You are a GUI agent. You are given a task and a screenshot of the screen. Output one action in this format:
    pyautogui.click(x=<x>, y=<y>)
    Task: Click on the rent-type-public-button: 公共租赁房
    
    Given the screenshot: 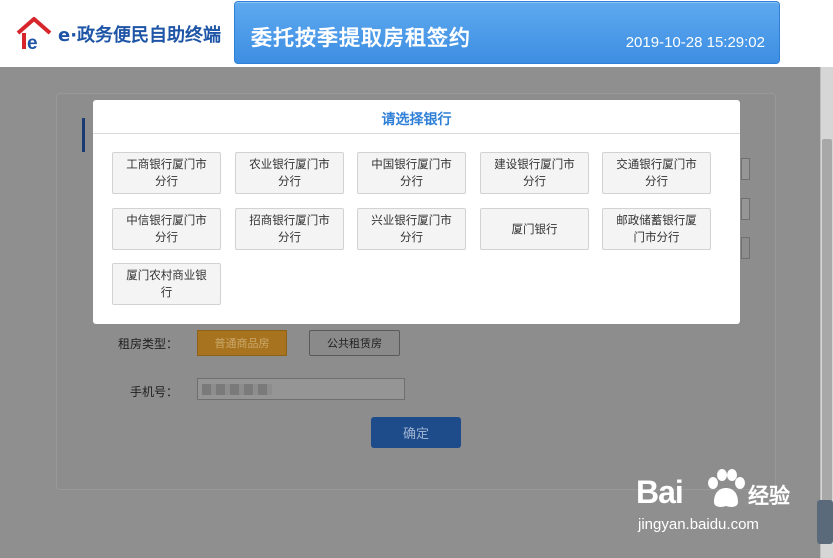 What is the action you would take?
    pyautogui.click(x=354, y=343)
    